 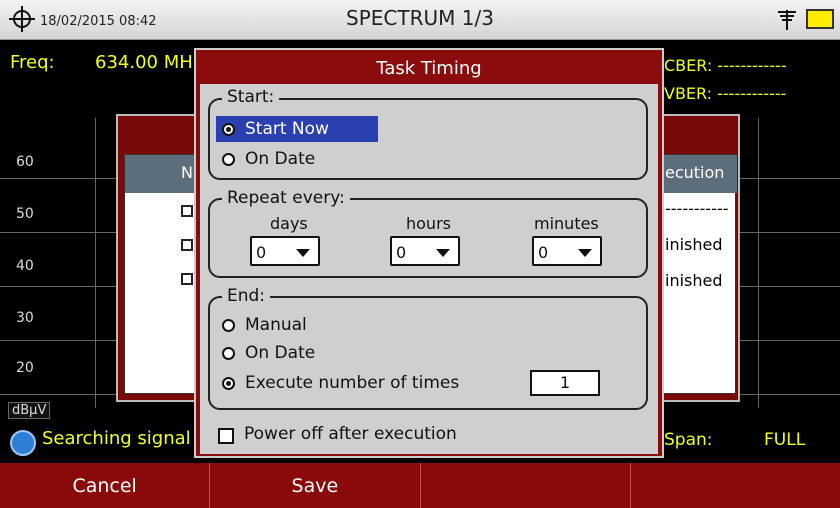 I want to click on start-on-date-label: On Date, so click(x=280, y=159).